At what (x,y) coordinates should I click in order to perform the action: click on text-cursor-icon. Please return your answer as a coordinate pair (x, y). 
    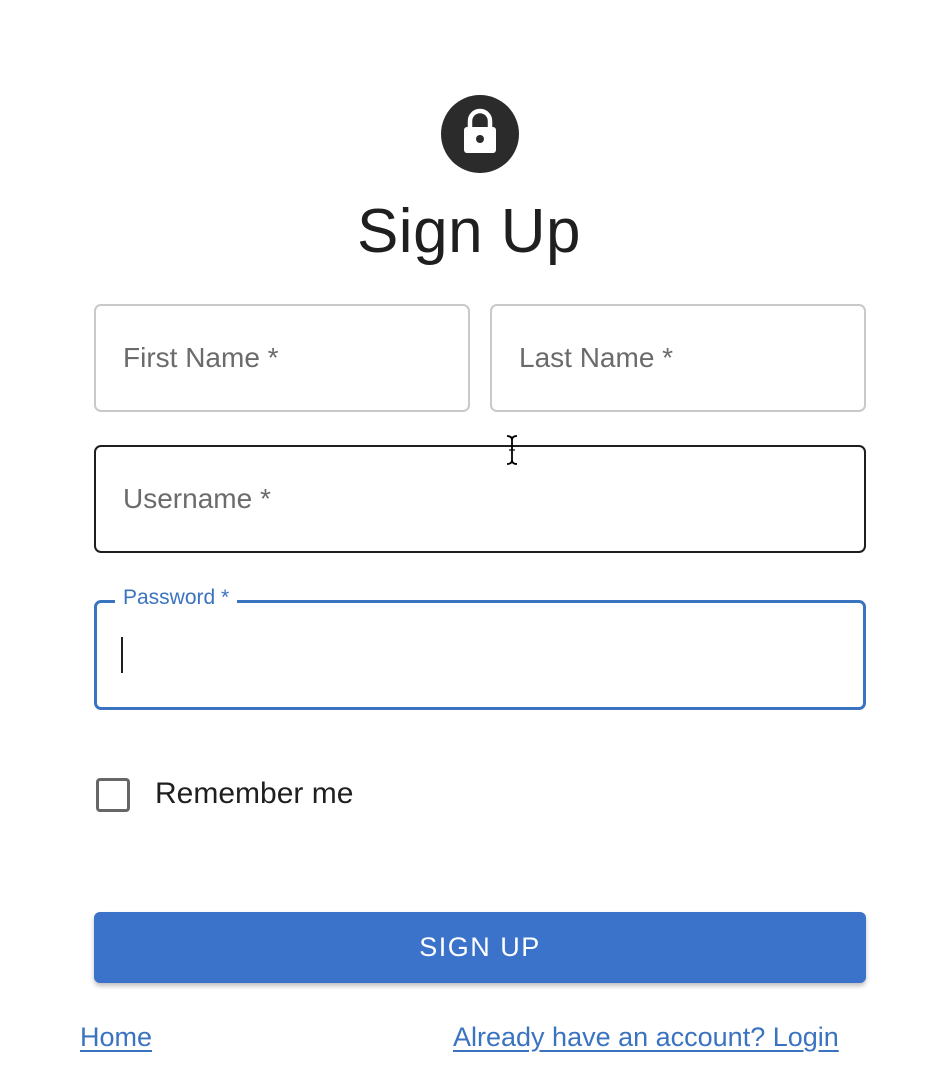
    Looking at the image, I should click on (512, 450).